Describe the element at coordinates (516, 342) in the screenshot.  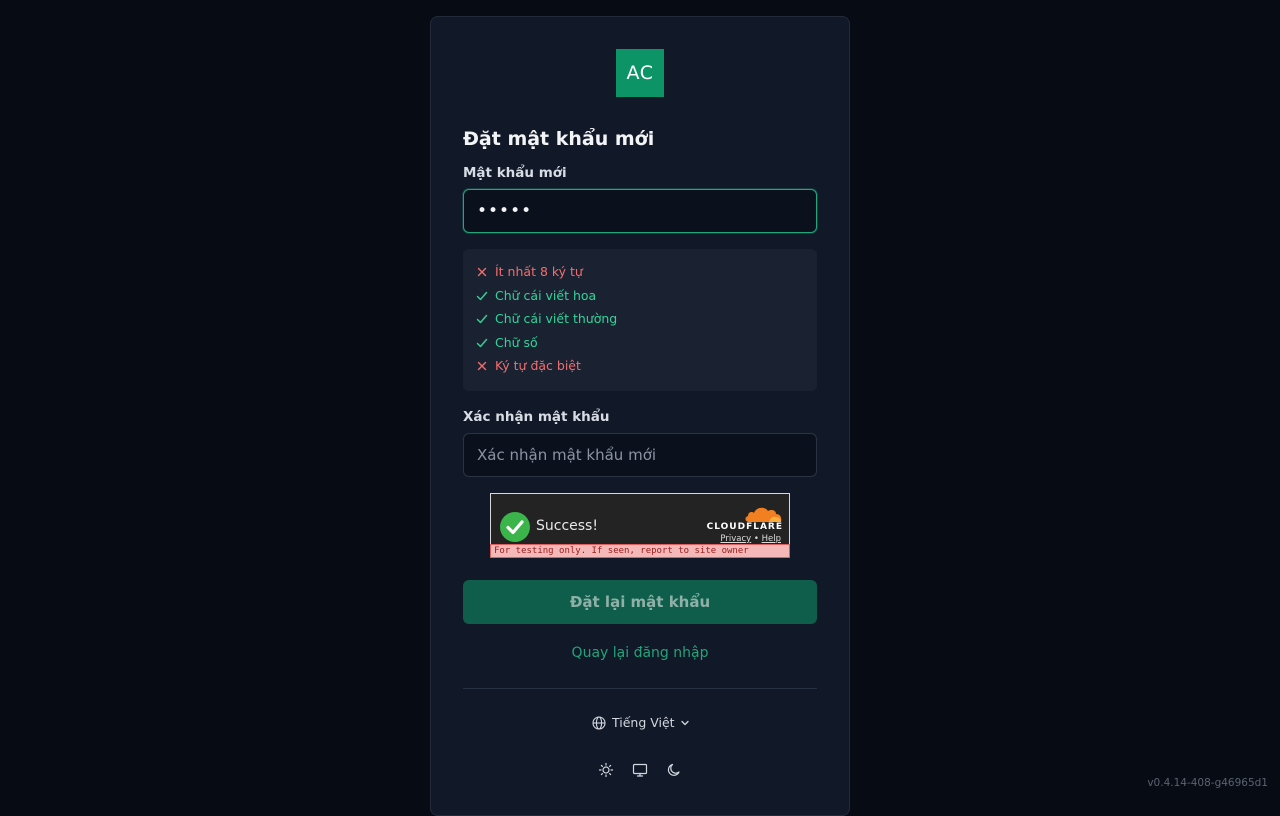
I see `requirement-text: Chữ số` at that location.